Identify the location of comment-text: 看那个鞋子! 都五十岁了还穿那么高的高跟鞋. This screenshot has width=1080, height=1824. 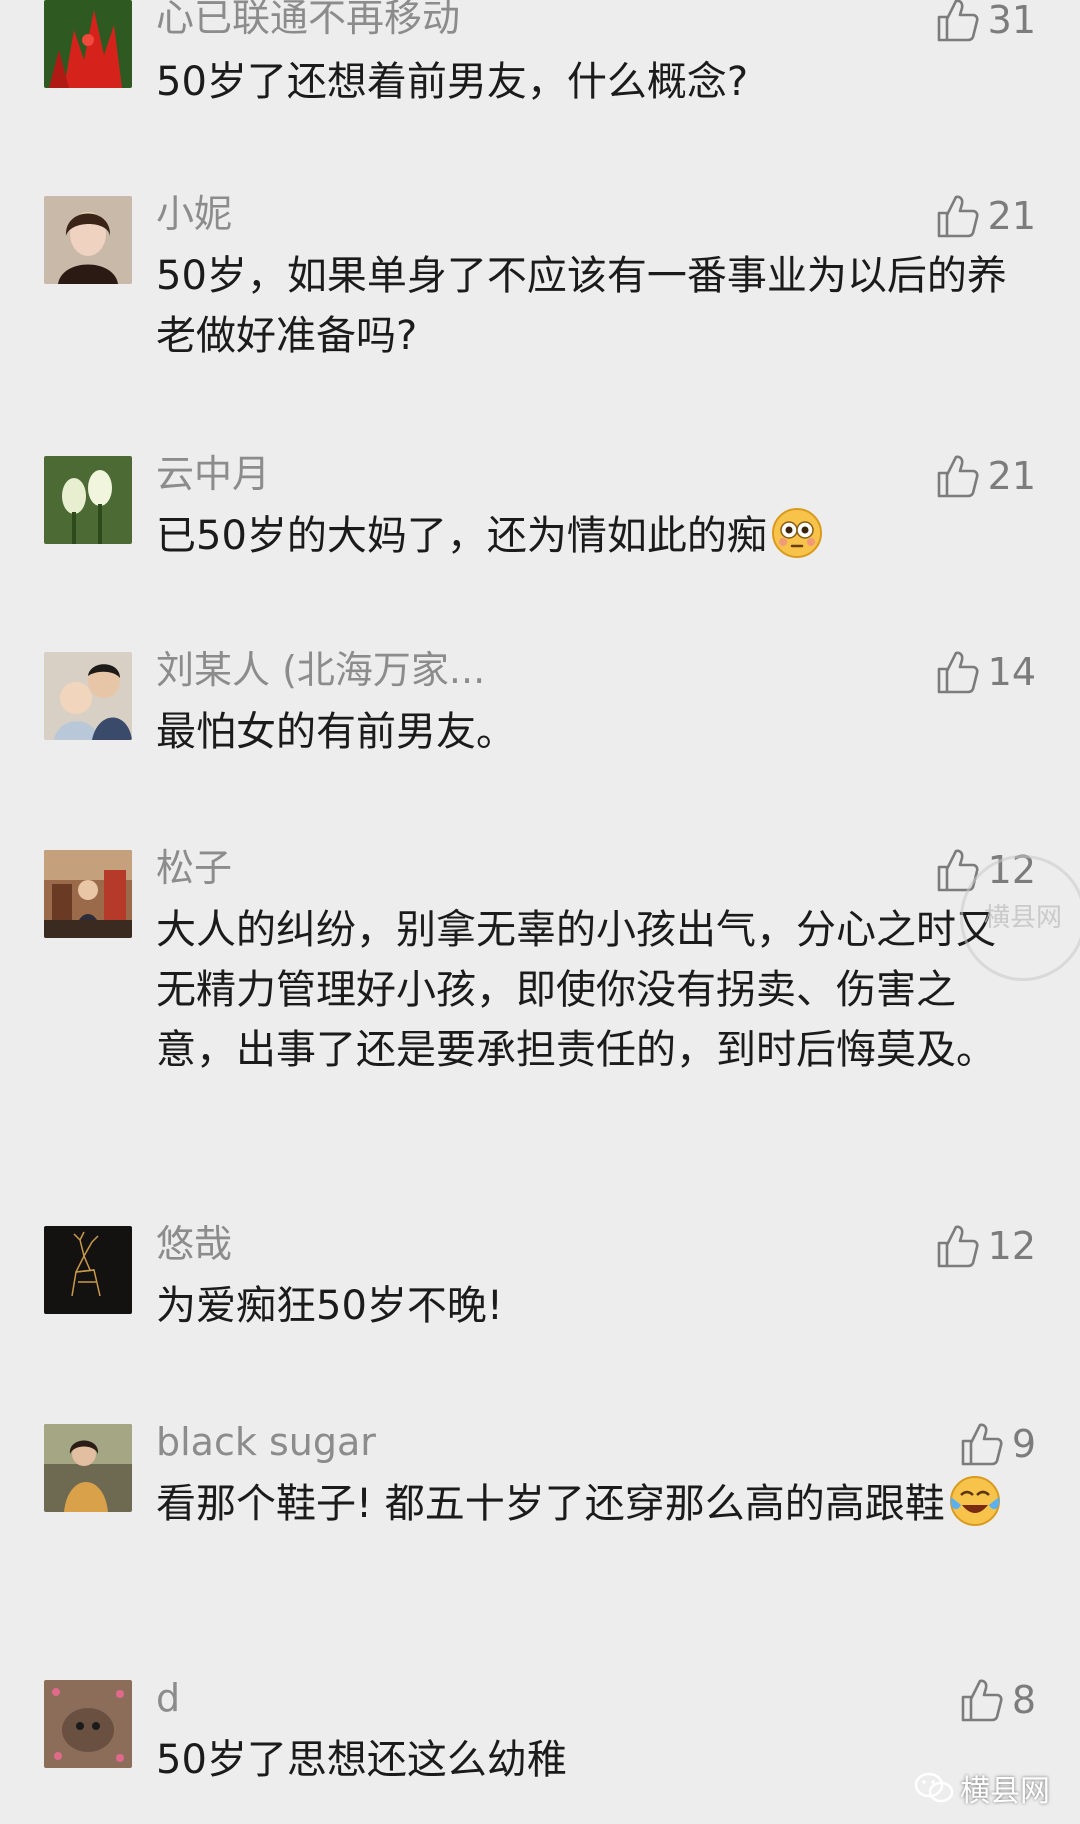
(591, 1504).